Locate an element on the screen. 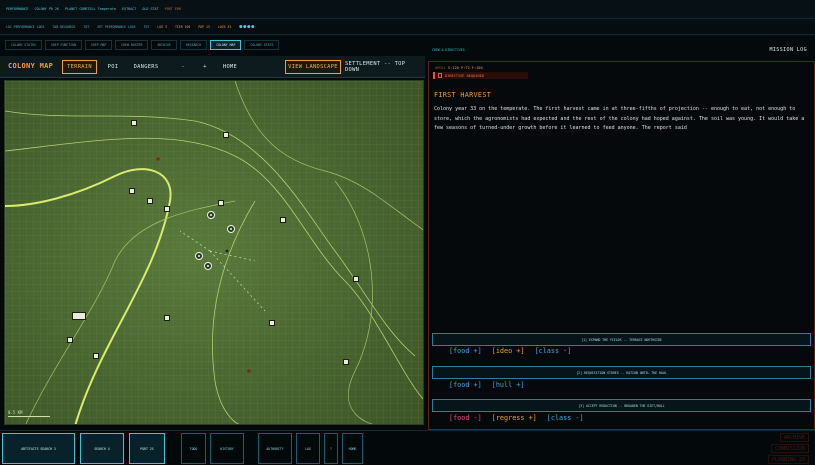 The height and width of the screenshot is (465, 815). zoom-out-button: - is located at coordinates (183, 67).